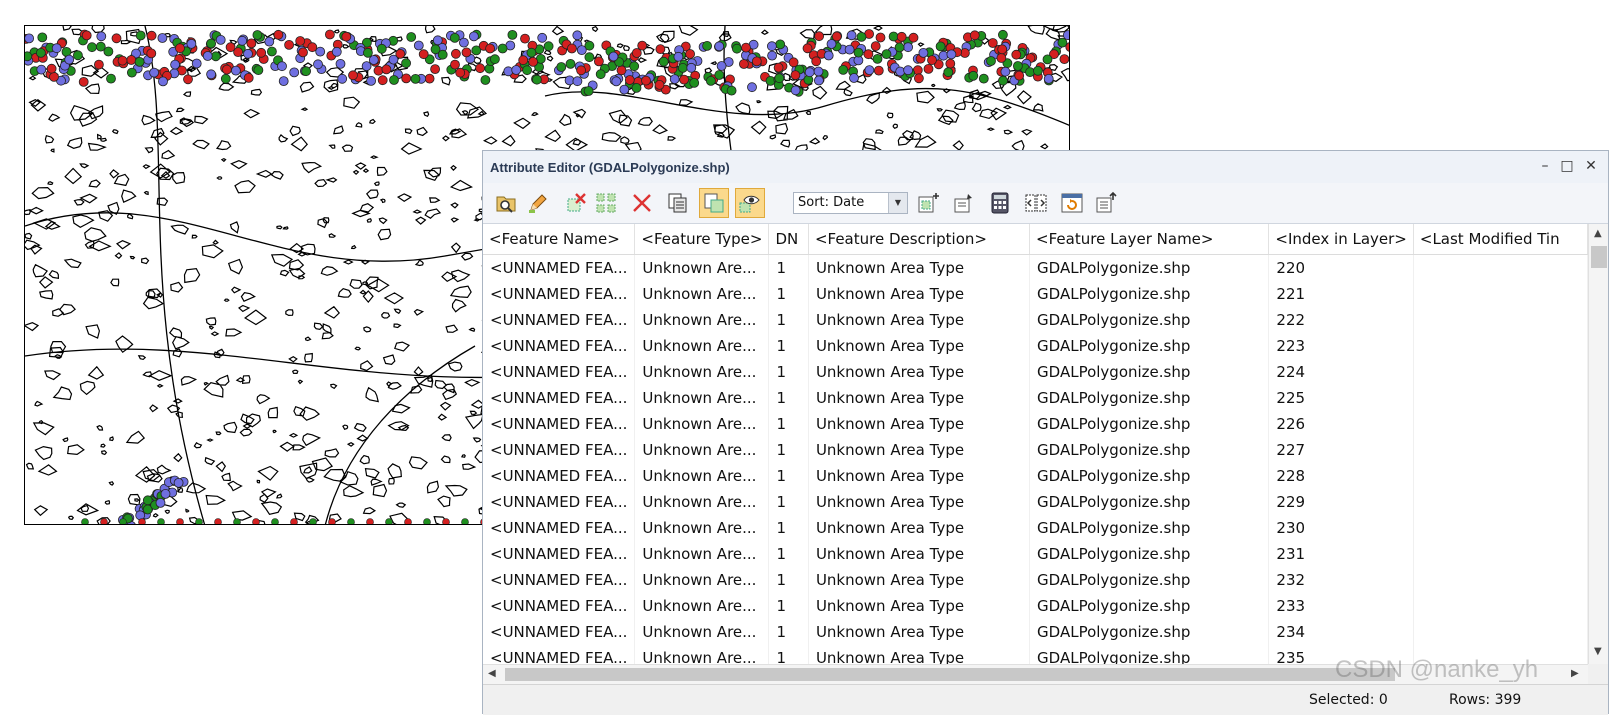  What do you see at coordinates (928, 203) in the screenshot?
I see `add-column-icon` at bounding box center [928, 203].